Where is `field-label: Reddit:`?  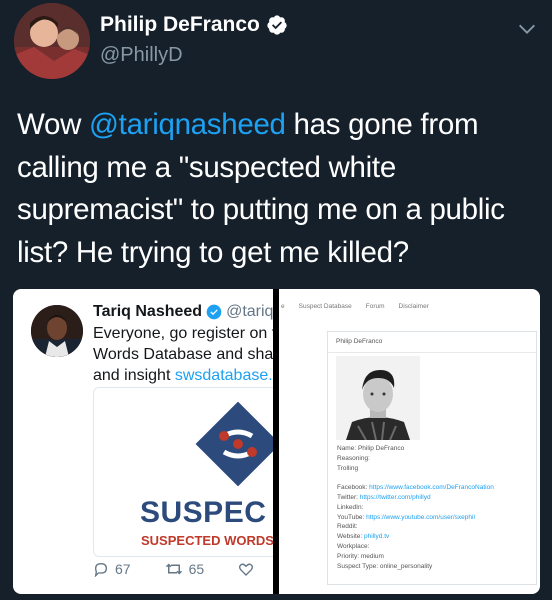
field-label: Reddit: is located at coordinates (347, 527).